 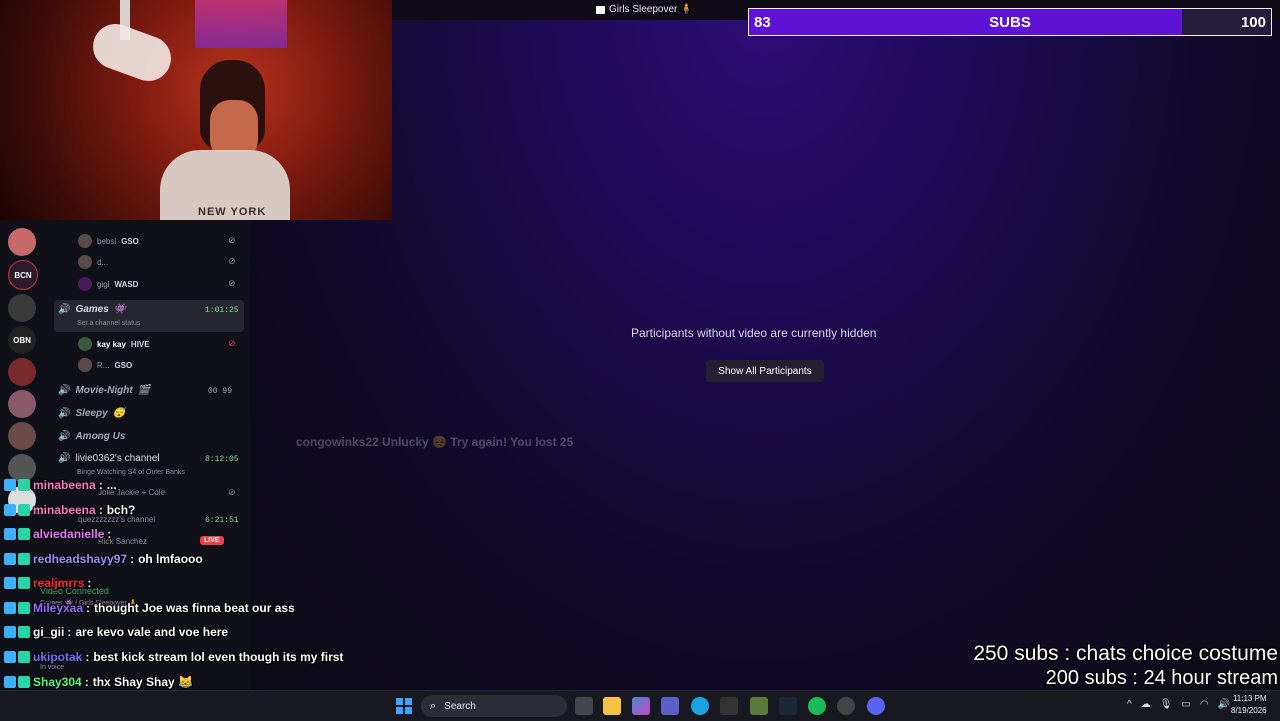 What do you see at coordinates (600, 9) in the screenshot?
I see `window-icon` at bounding box center [600, 9].